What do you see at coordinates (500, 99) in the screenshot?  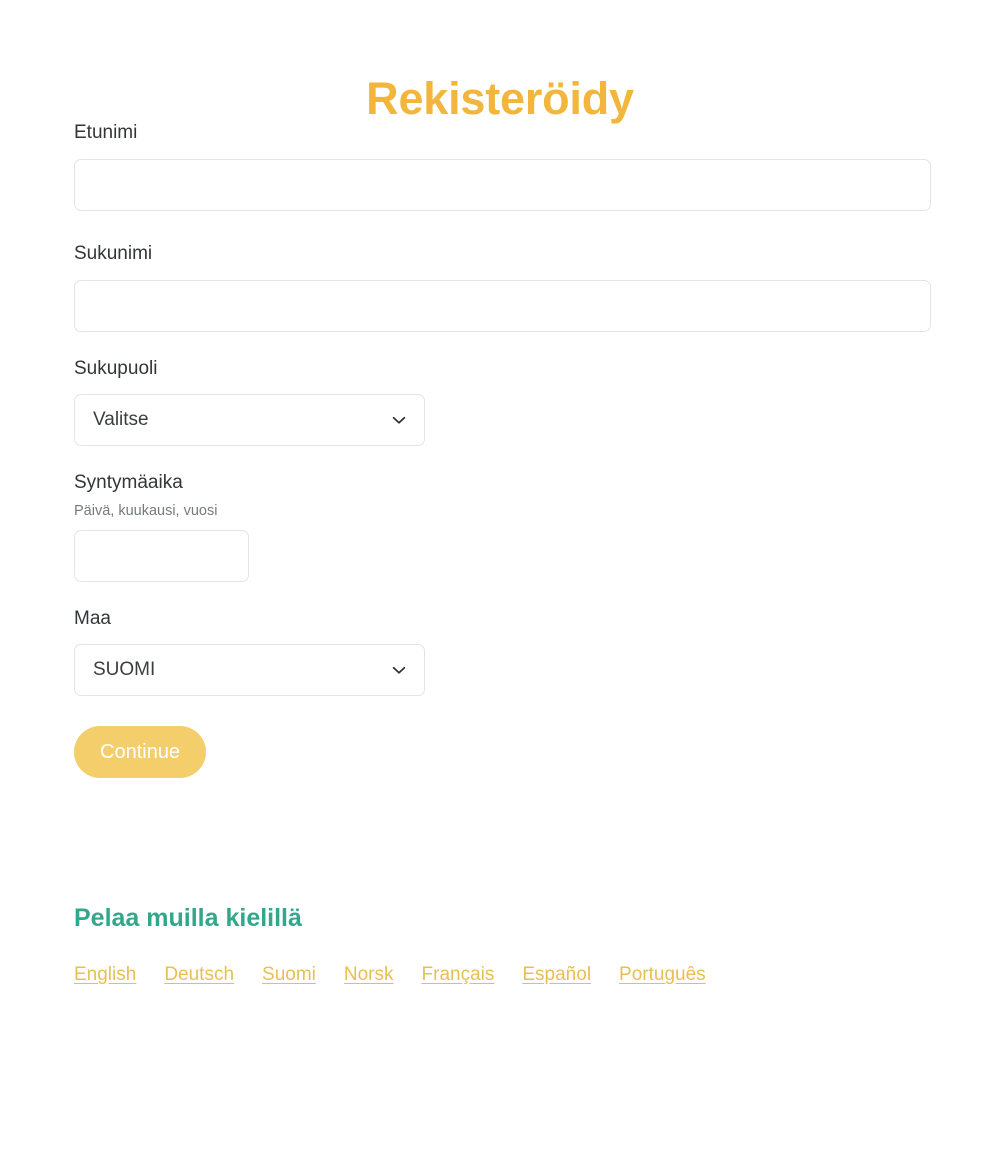 I see `page-title: Rekisteröidy` at bounding box center [500, 99].